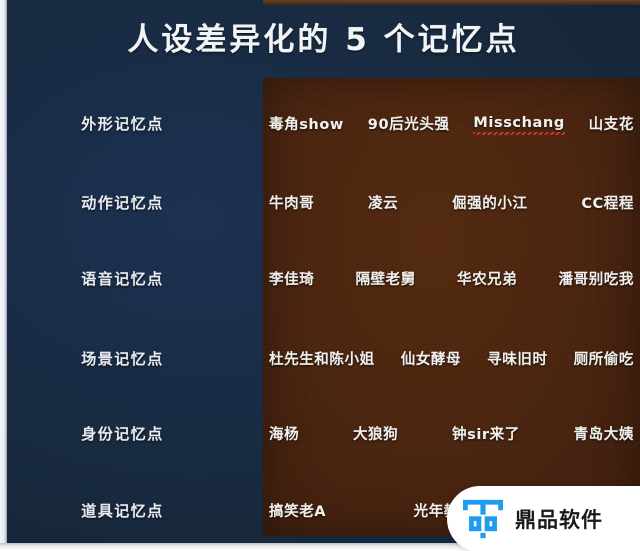  What do you see at coordinates (451, 278) in the screenshot?
I see `row-items-2: 李佳琦 隔壁老舅 华农兄弟 潘哥别吃我` at bounding box center [451, 278].